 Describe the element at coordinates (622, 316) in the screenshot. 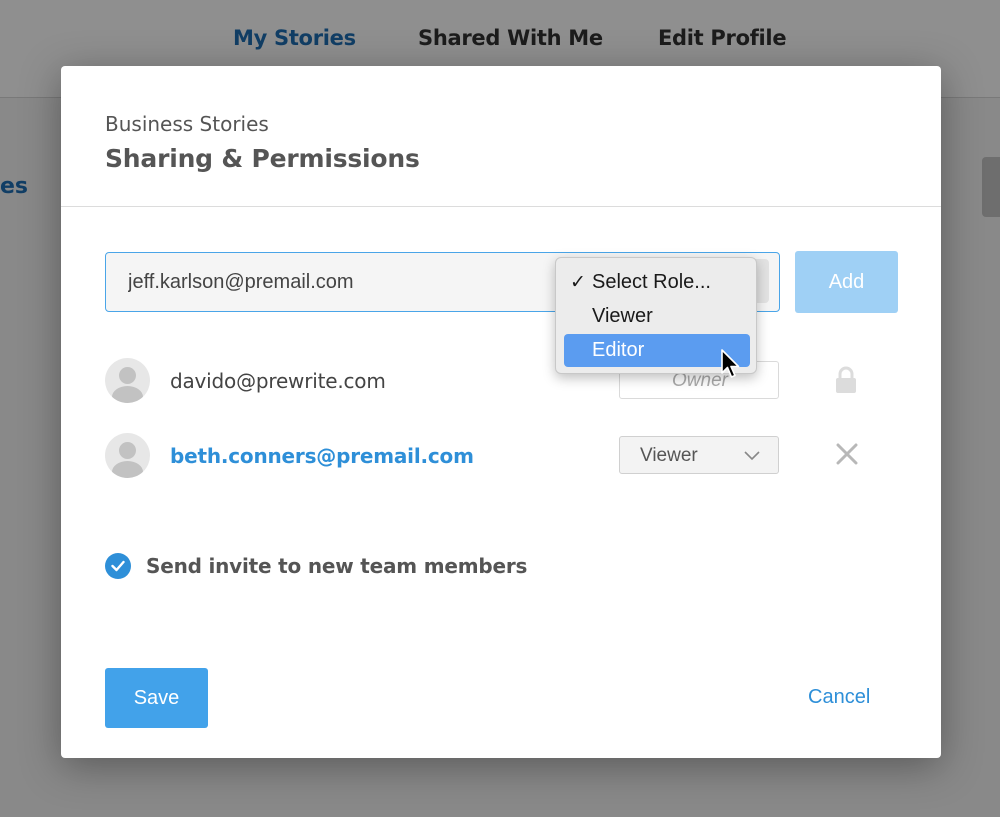

I see `dropdown-option-label: Viewer` at that location.